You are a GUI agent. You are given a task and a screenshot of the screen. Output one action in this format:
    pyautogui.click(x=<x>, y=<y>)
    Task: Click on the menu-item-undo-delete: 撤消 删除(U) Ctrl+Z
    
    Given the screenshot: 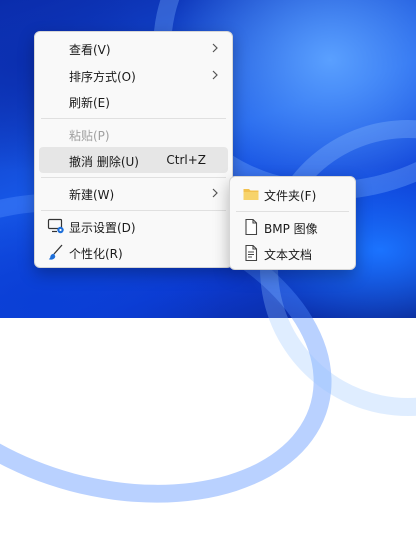 What is the action you would take?
    pyautogui.click(x=133, y=160)
    